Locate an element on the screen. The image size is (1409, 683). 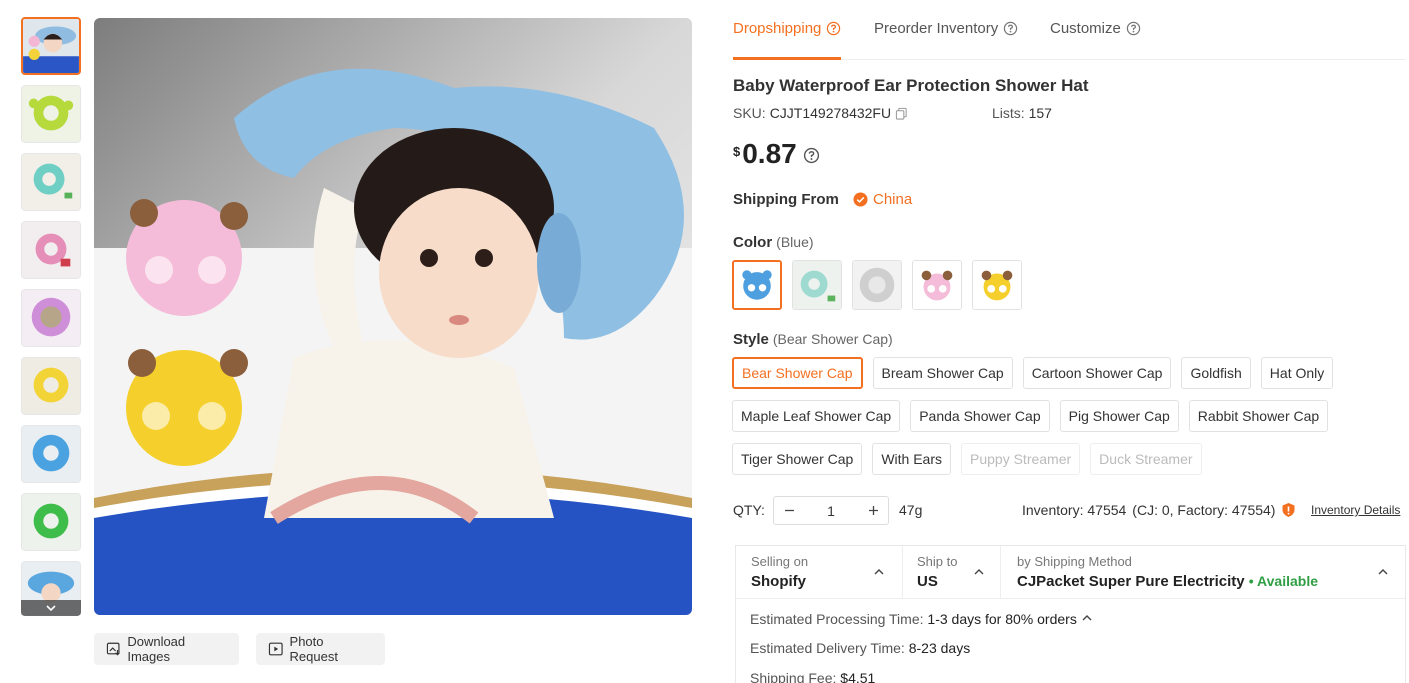
color-selected: (Blue) is located at coordinates (795, 242).